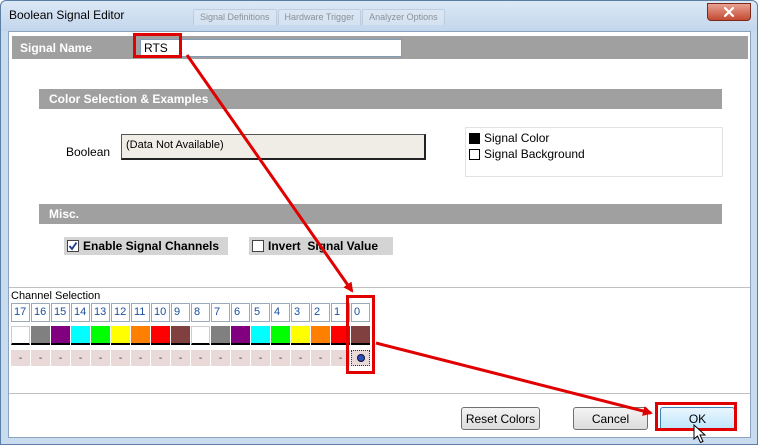 Image resolution: width=758 pixels, height=445 pixels. Describe the element at coordinates (157, 45) in the screenshot. I see `annotation-box-signal-name` at that location.